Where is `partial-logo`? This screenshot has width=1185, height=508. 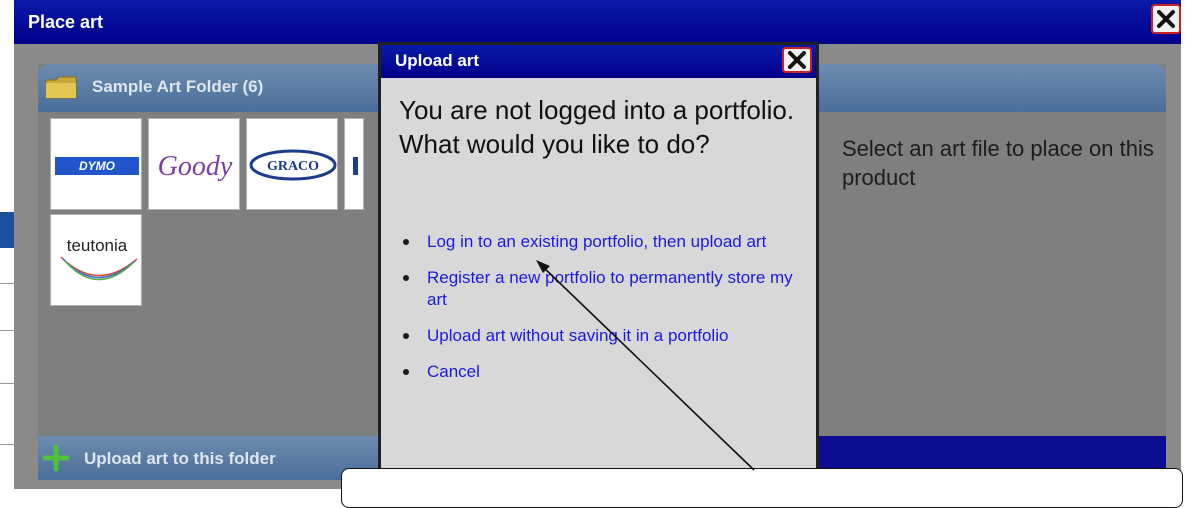
partial-logo is located at coordinates (355, 166).